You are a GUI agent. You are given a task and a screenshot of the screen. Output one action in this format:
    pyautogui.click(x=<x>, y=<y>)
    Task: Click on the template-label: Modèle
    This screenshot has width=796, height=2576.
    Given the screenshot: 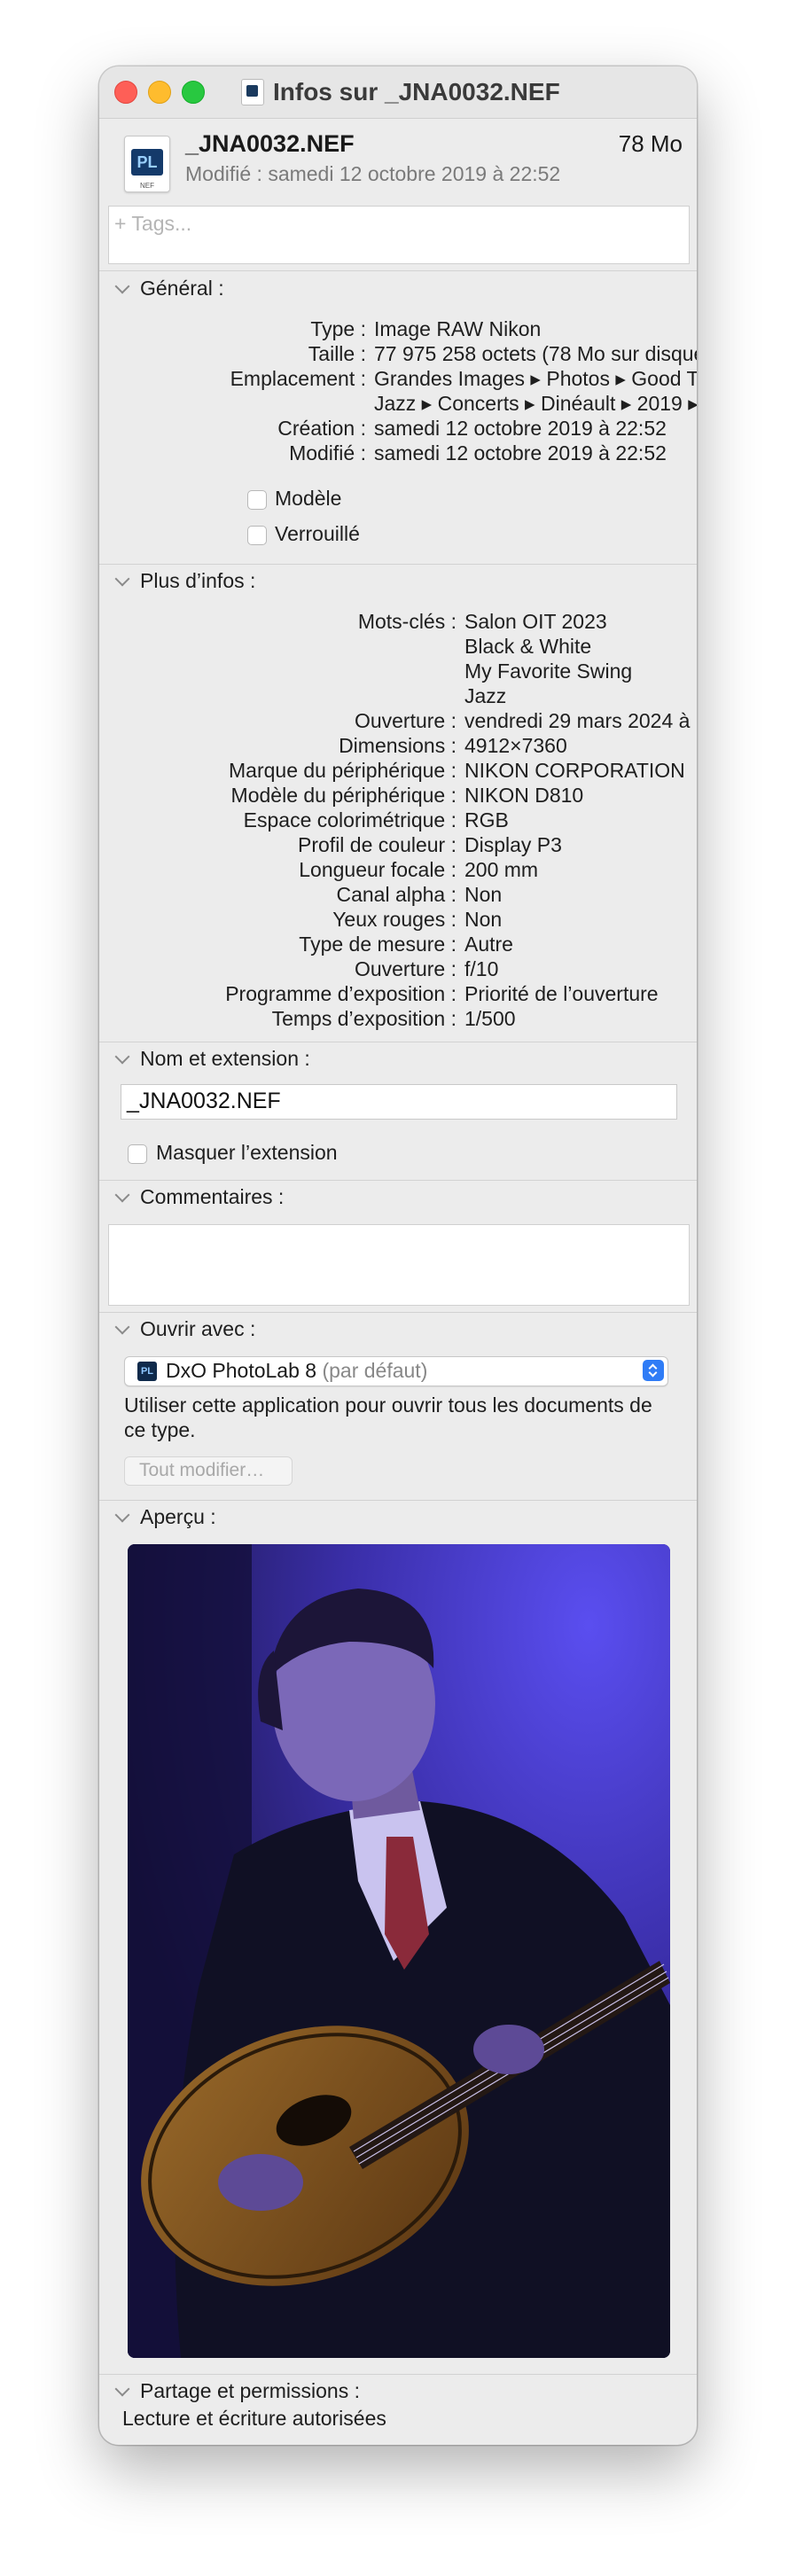 What is the action you would take?
    pyautogui.click(x=308, y=498)
    